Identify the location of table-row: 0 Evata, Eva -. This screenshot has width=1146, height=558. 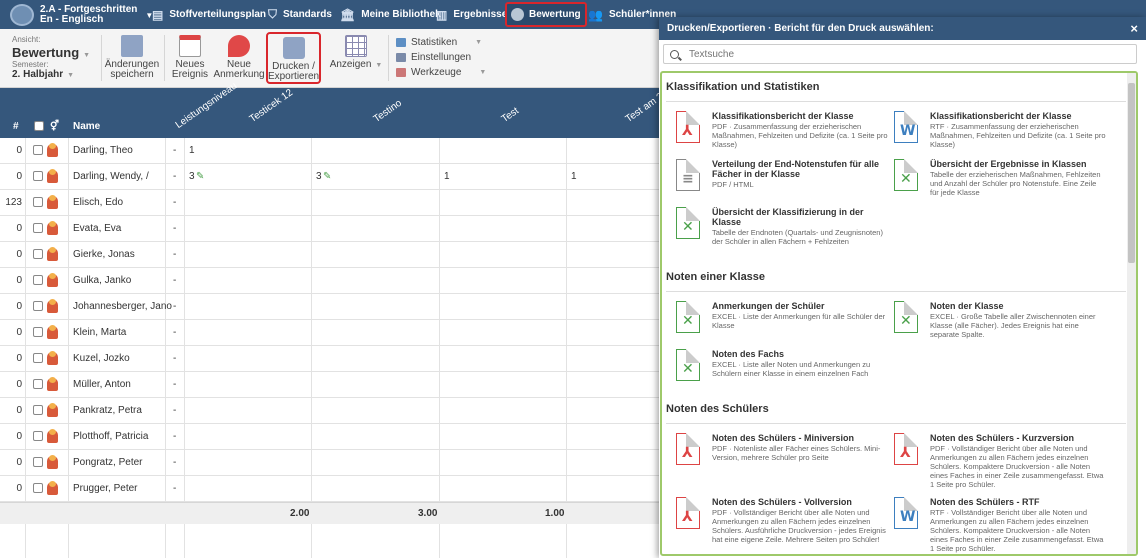
(330, 229).